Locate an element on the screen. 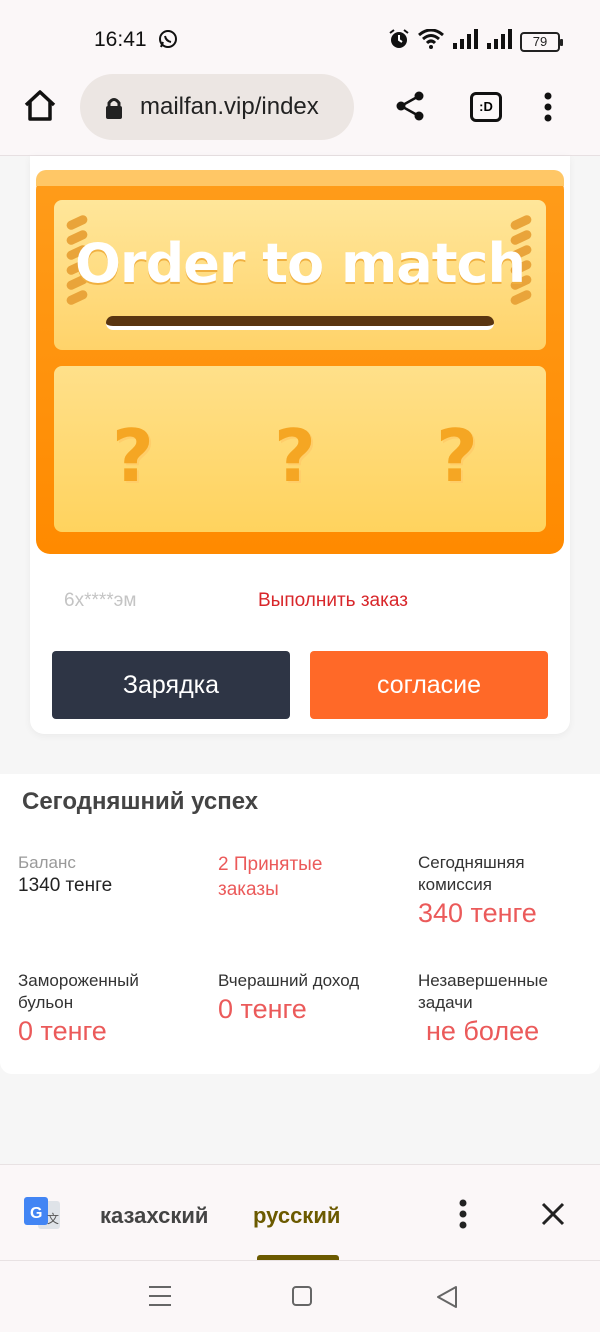 The image size is (600, 1332). masked-username: 6х****эм is located at coordinates (100, 600).